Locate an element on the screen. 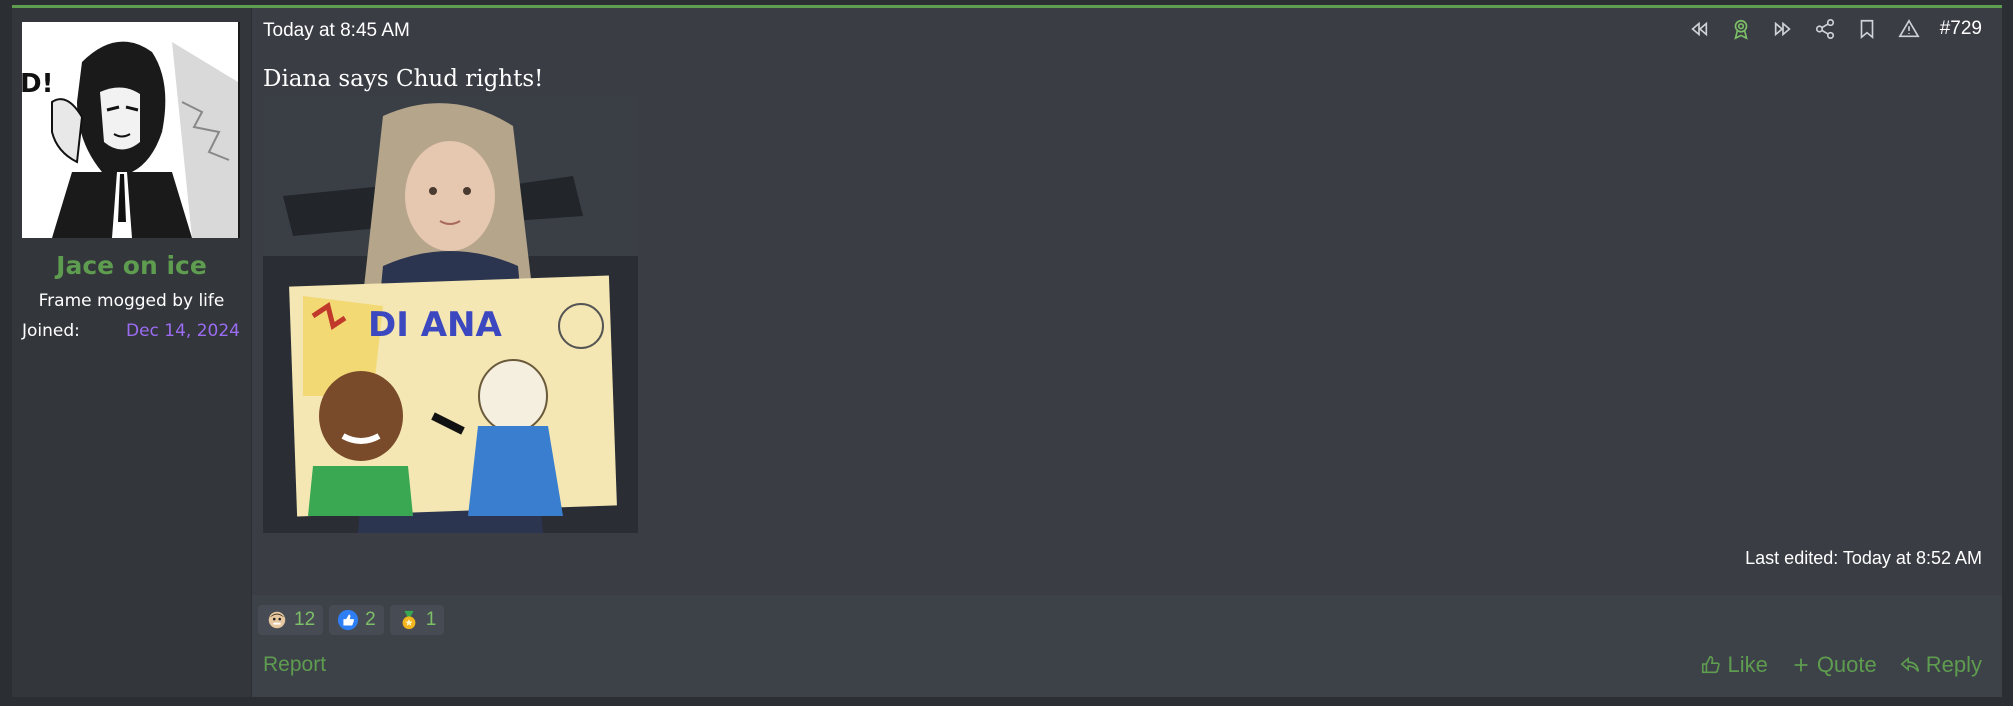 The height and width of the screenshot is (706, 2013). post-toolbar: #729 is located at coordinates (1835, 29).